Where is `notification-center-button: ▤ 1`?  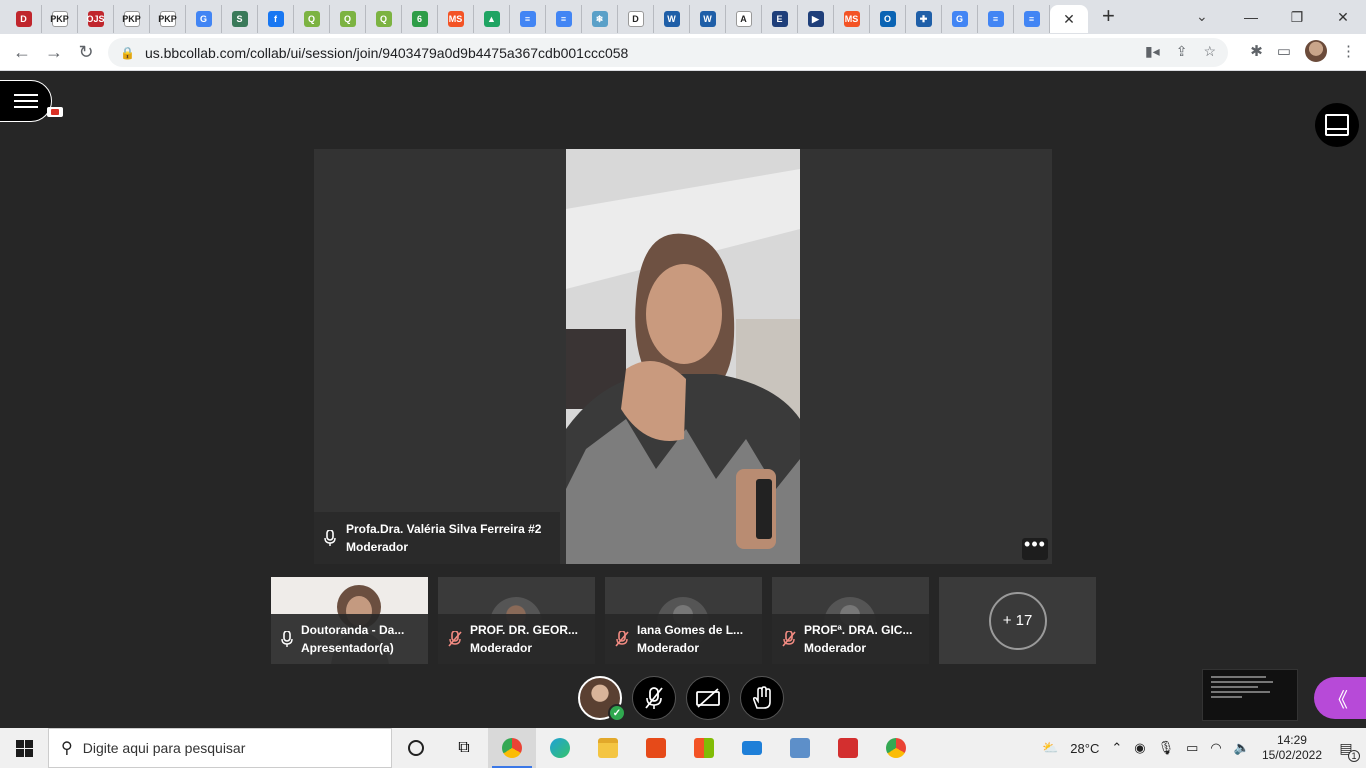 notification-center-button: ▤ 1 is located at coordinates (1347, 749).